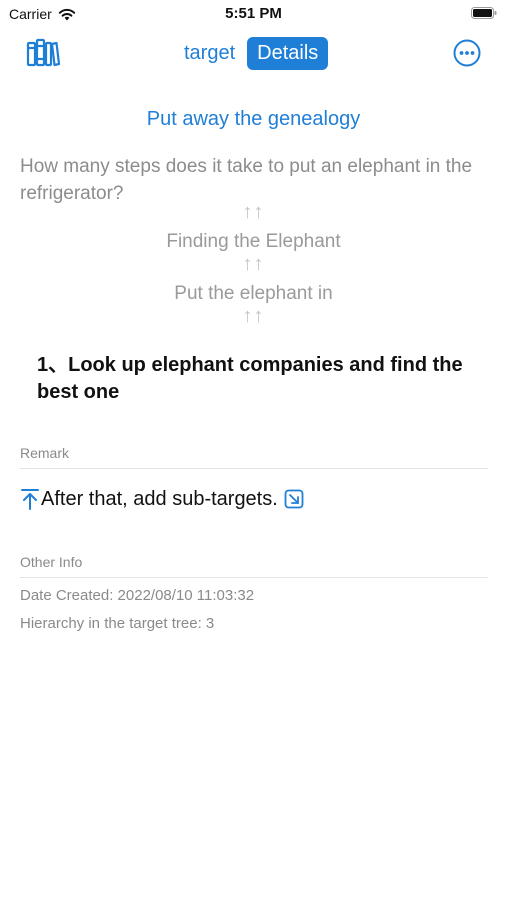  What do you see at coordinates (254, 468) in the screenshot?
I see `remark-divider` at bounding box center [254, 468].